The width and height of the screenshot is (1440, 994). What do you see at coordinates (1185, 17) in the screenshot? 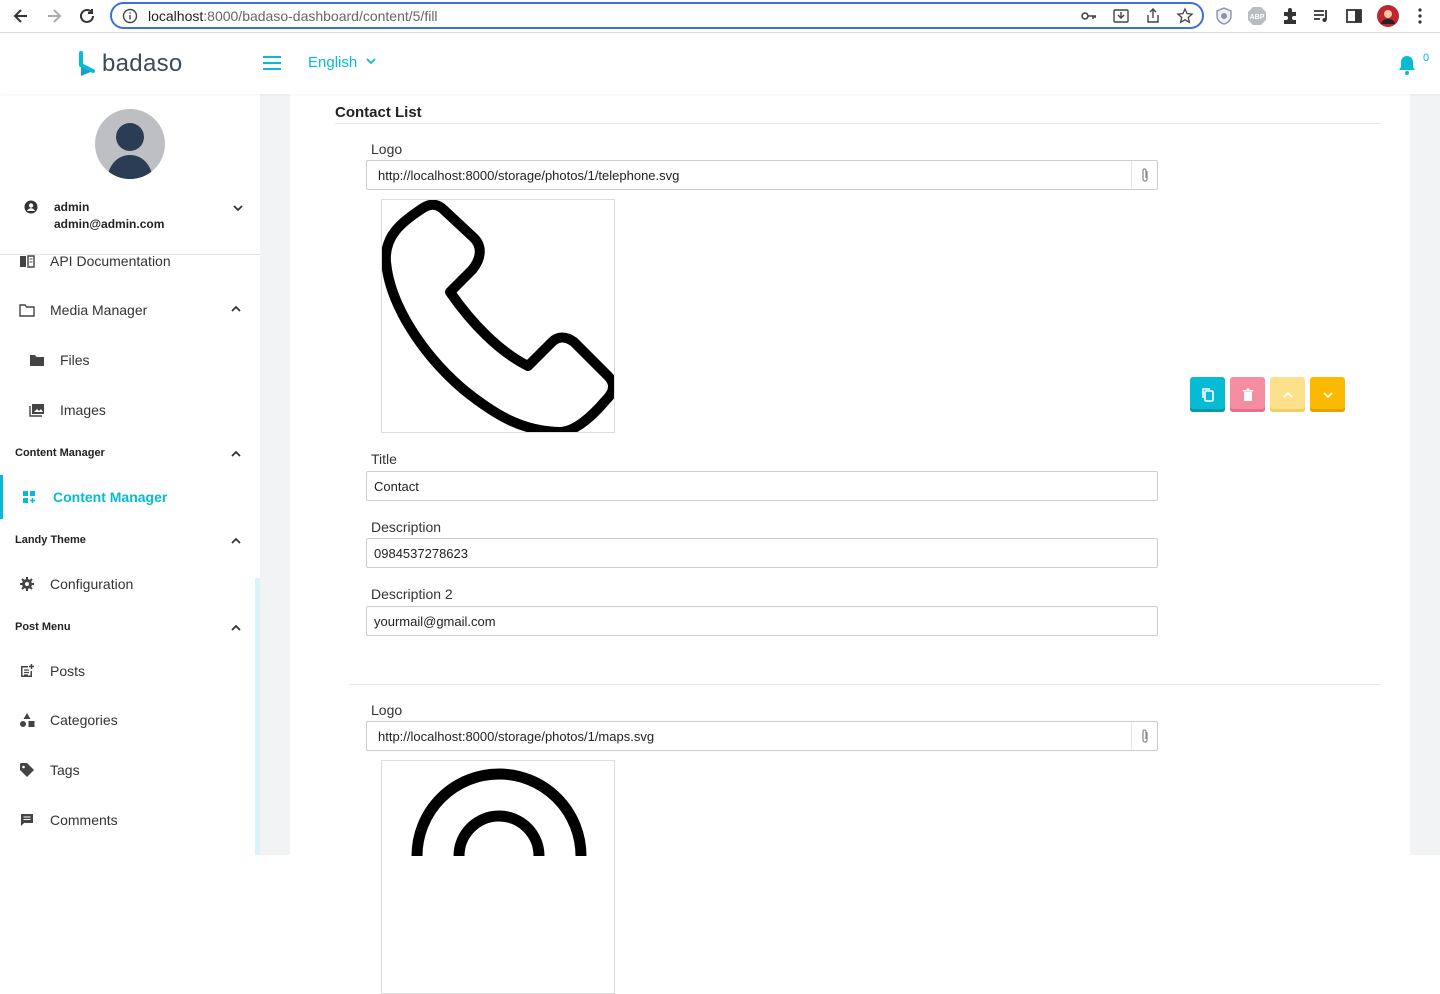
I see `star-icon` at bounding box center [1185, 17].